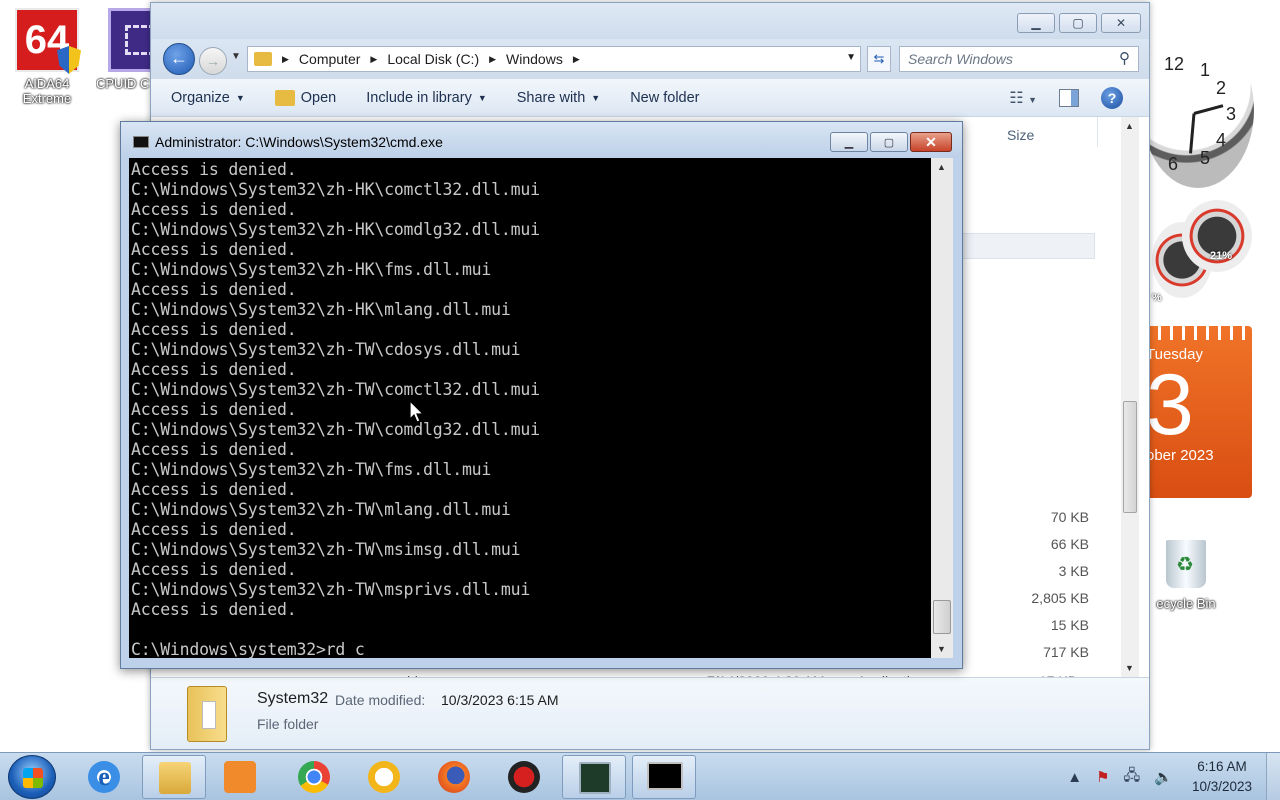  I want to click on taskbar-task-manager, so click(594, 777).